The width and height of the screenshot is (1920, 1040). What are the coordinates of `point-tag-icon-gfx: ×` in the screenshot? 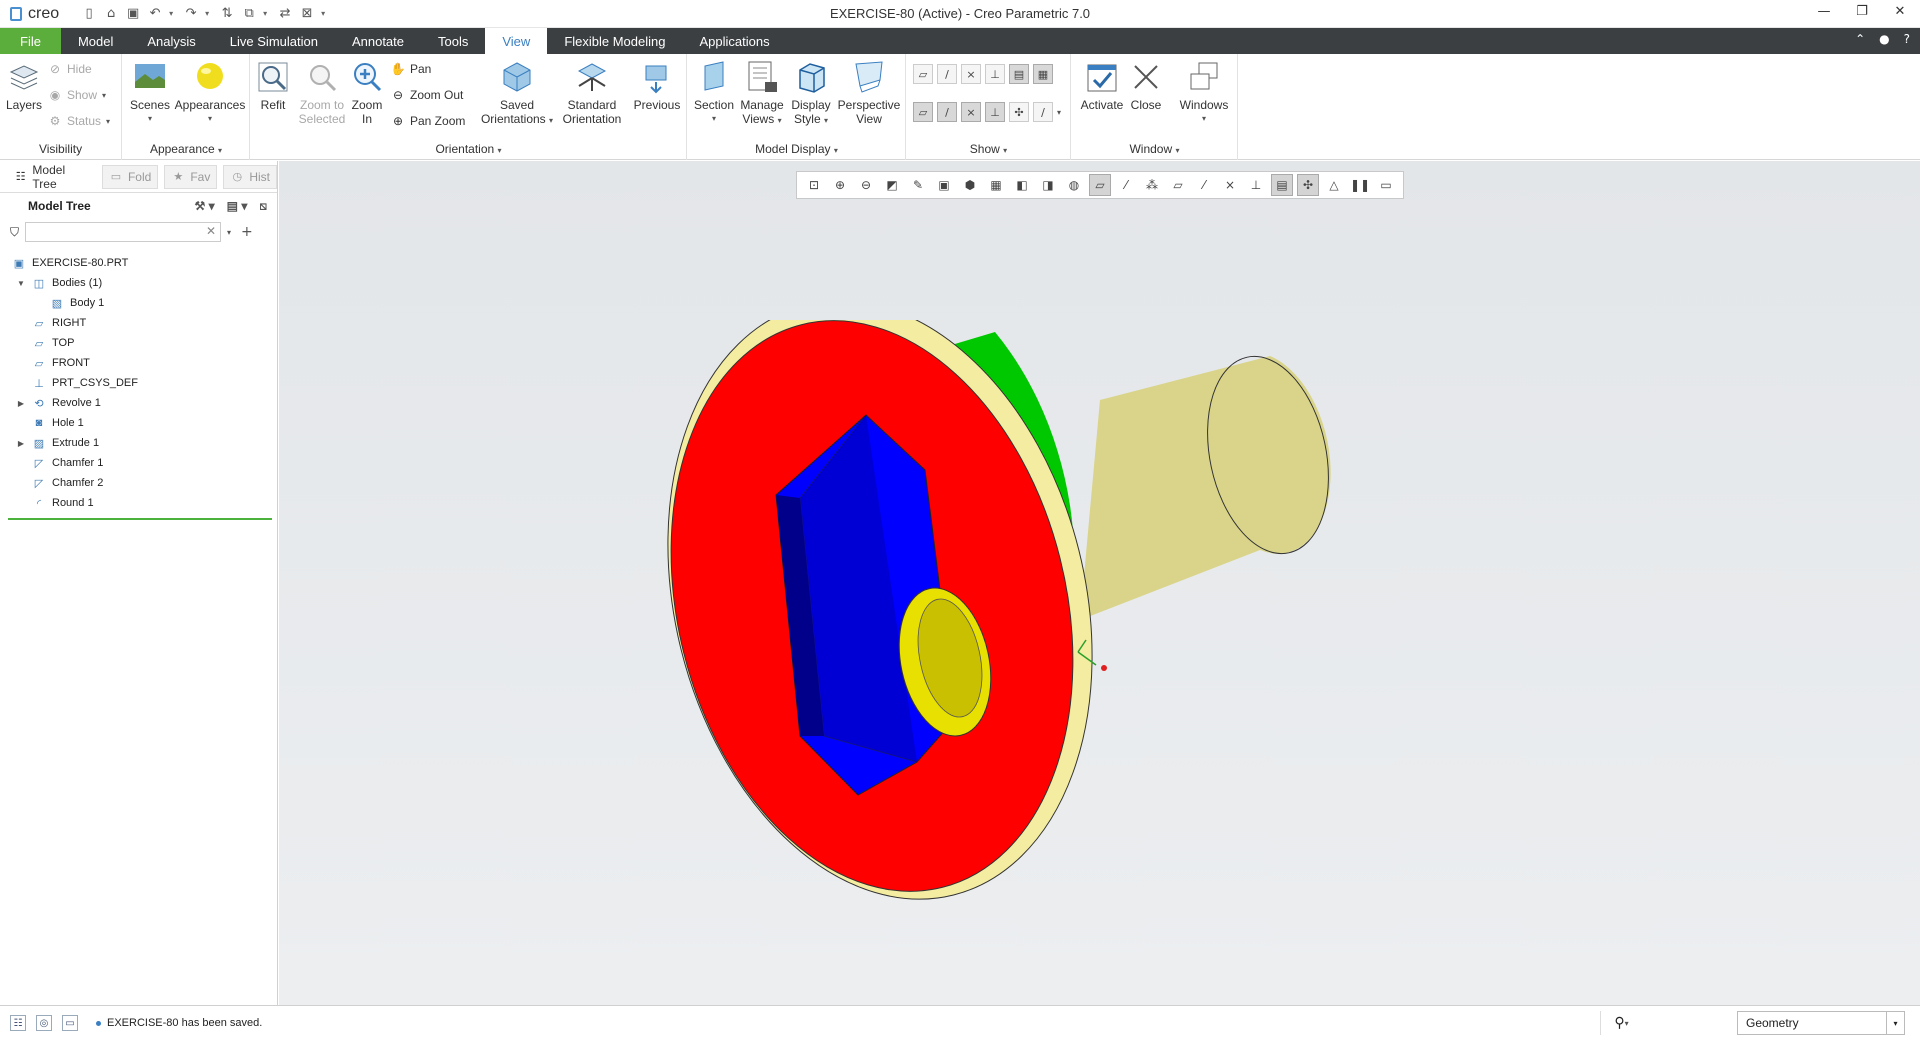 It's located at (1230, 185).